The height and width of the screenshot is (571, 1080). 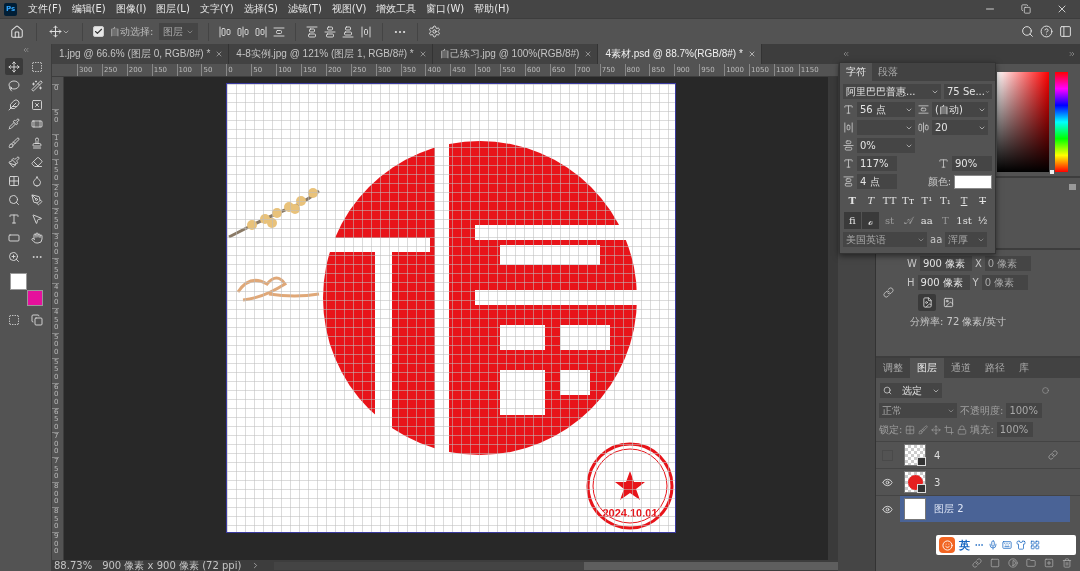 I want to click on settings-icon, so click(x=435, y=31).